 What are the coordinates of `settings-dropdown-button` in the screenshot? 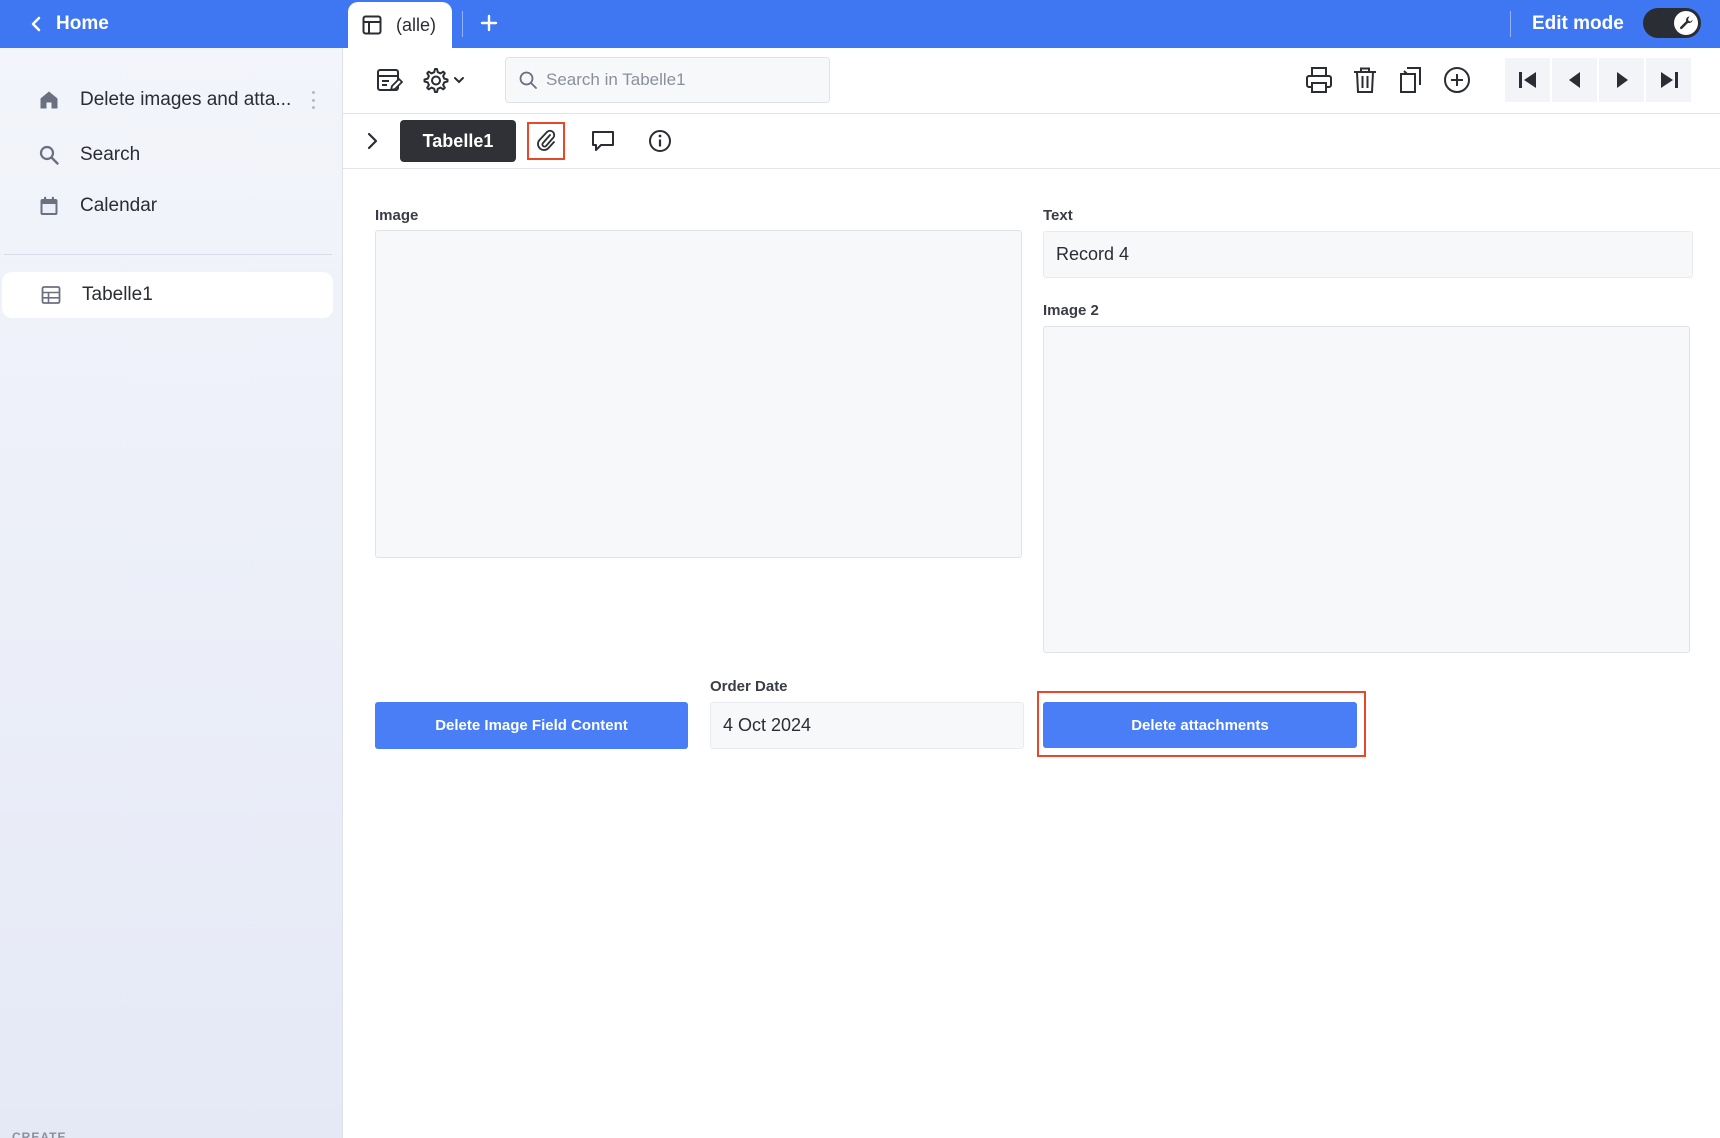 It's located at (443, 80).